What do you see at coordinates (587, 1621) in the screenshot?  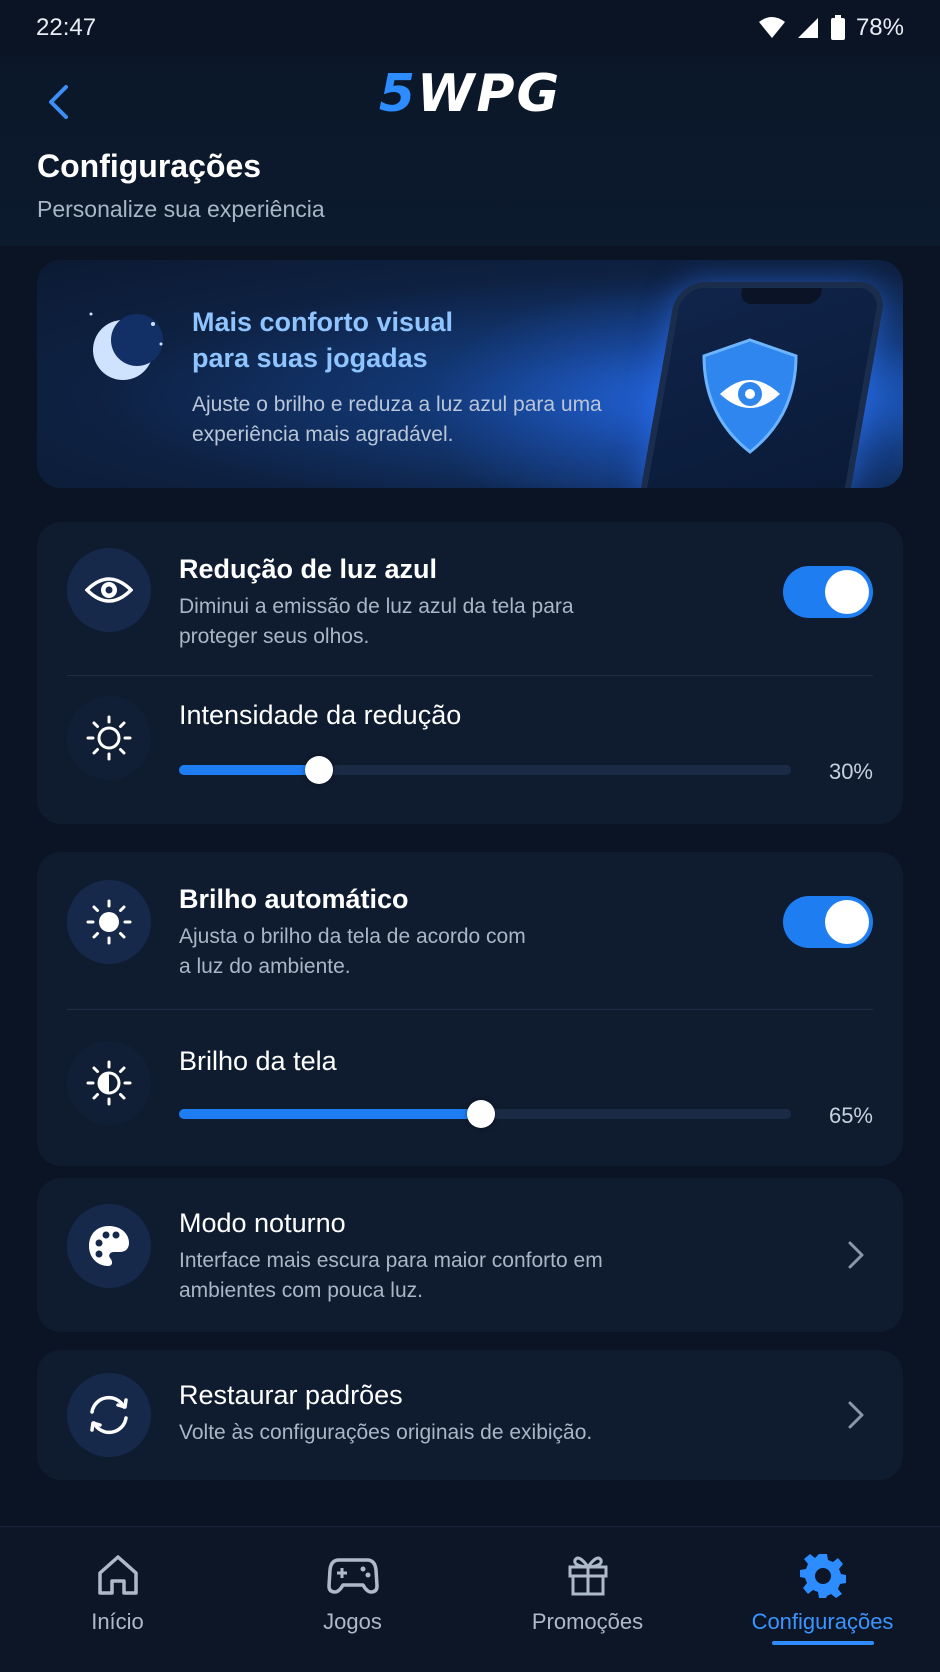 I see `nav-label: Promoções` at bounding box center [587, 1621].